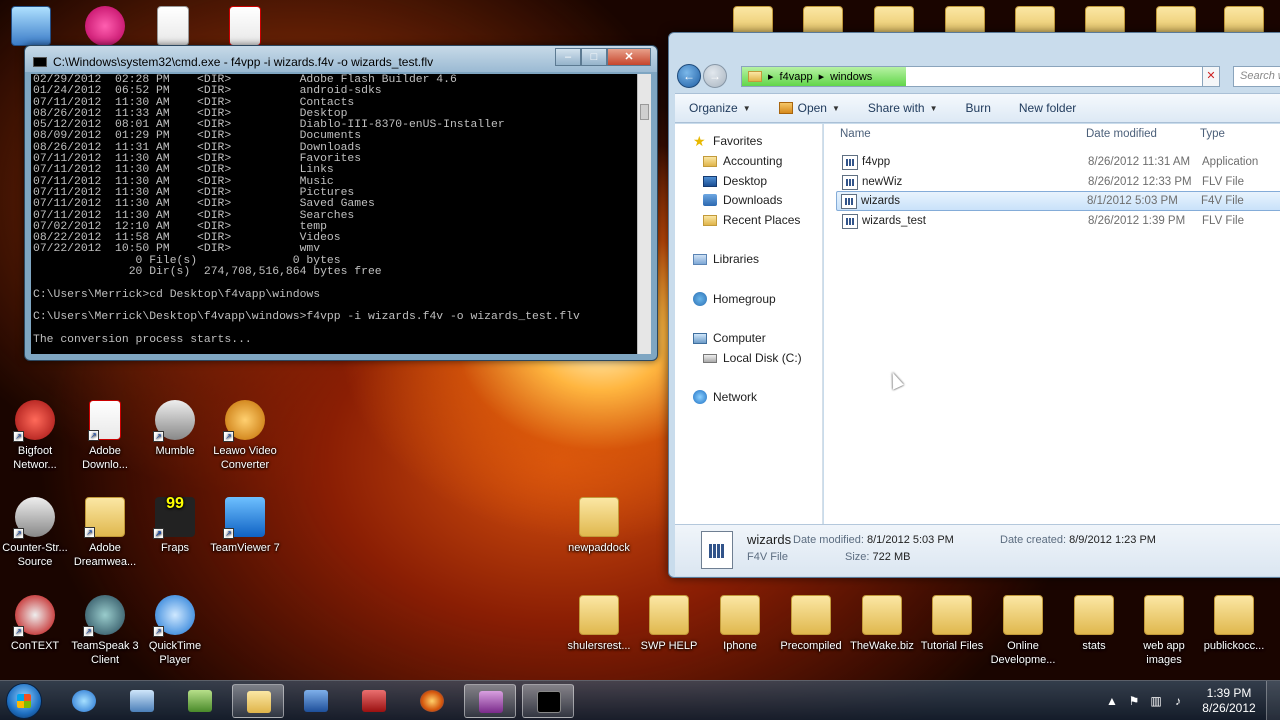 The height and width of the screenshot is (720, 1280). Describe the element at coordinates (40, 62) in the screenshot. I see `cmd-icon` at that location.